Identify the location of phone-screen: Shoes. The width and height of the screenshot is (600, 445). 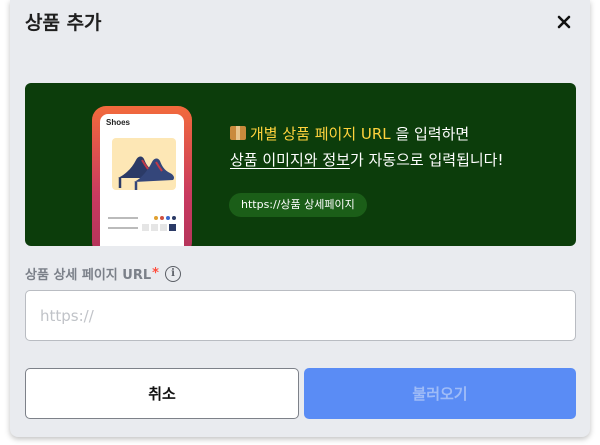
(142, 180).